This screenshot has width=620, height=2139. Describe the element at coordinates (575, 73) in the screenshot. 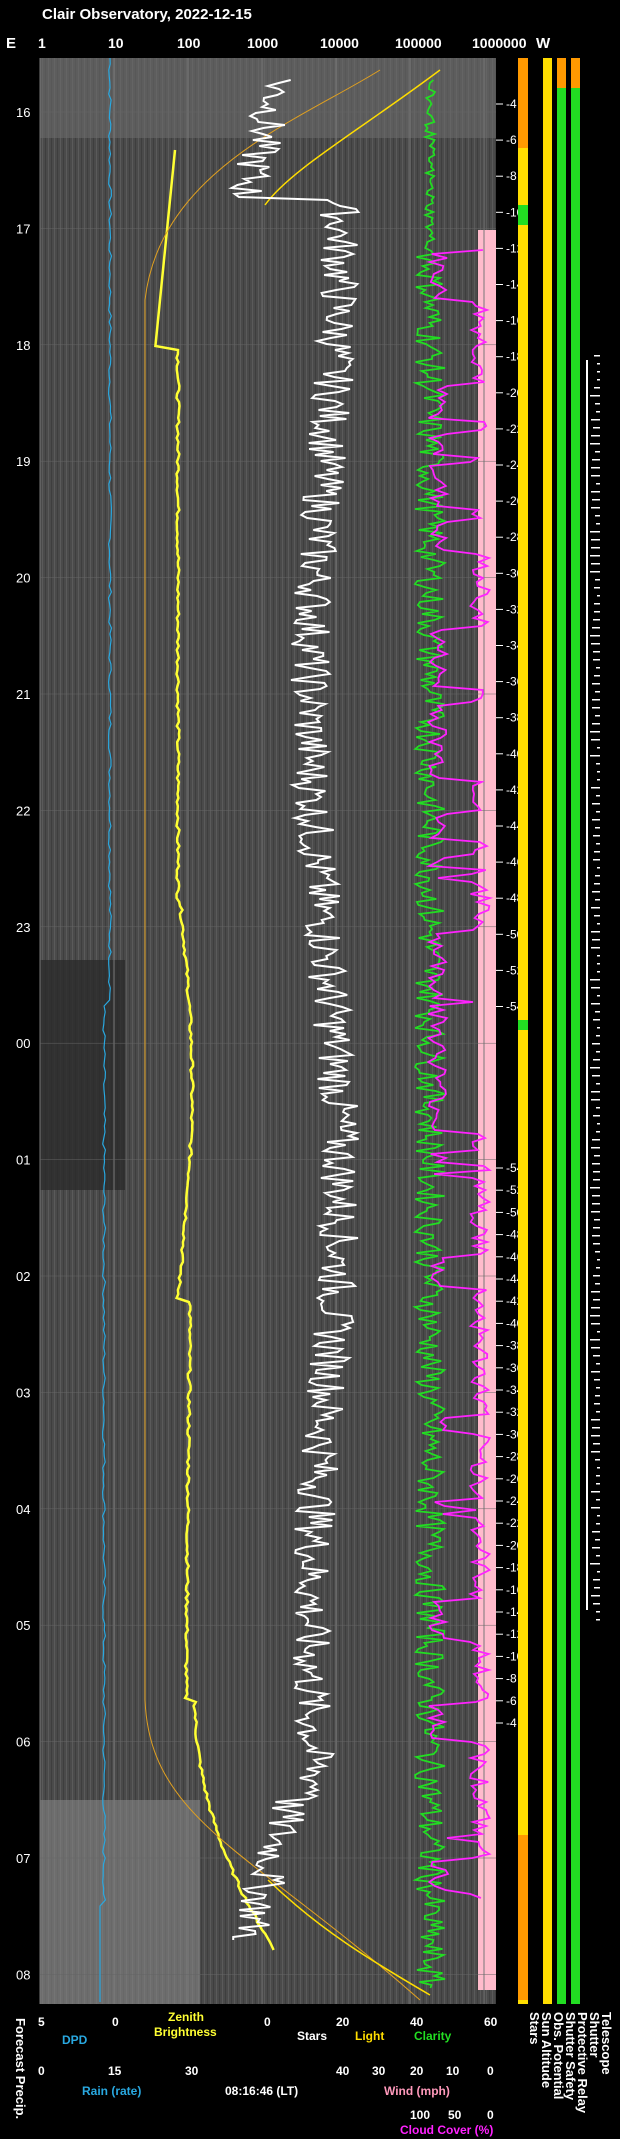

I see `protective-relay-top` at that location.